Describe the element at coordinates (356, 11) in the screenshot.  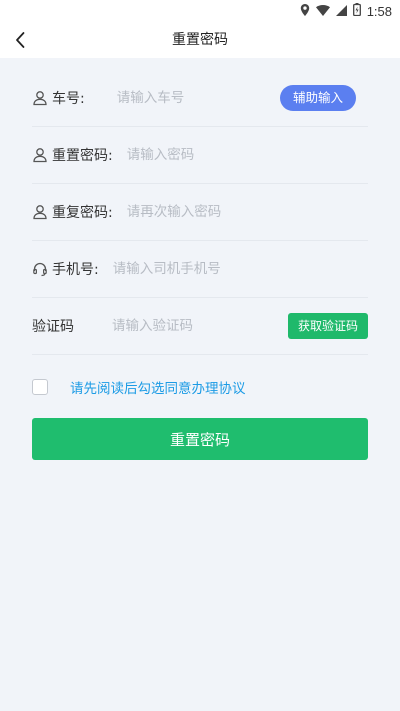
I see `battery-icon` at that location.